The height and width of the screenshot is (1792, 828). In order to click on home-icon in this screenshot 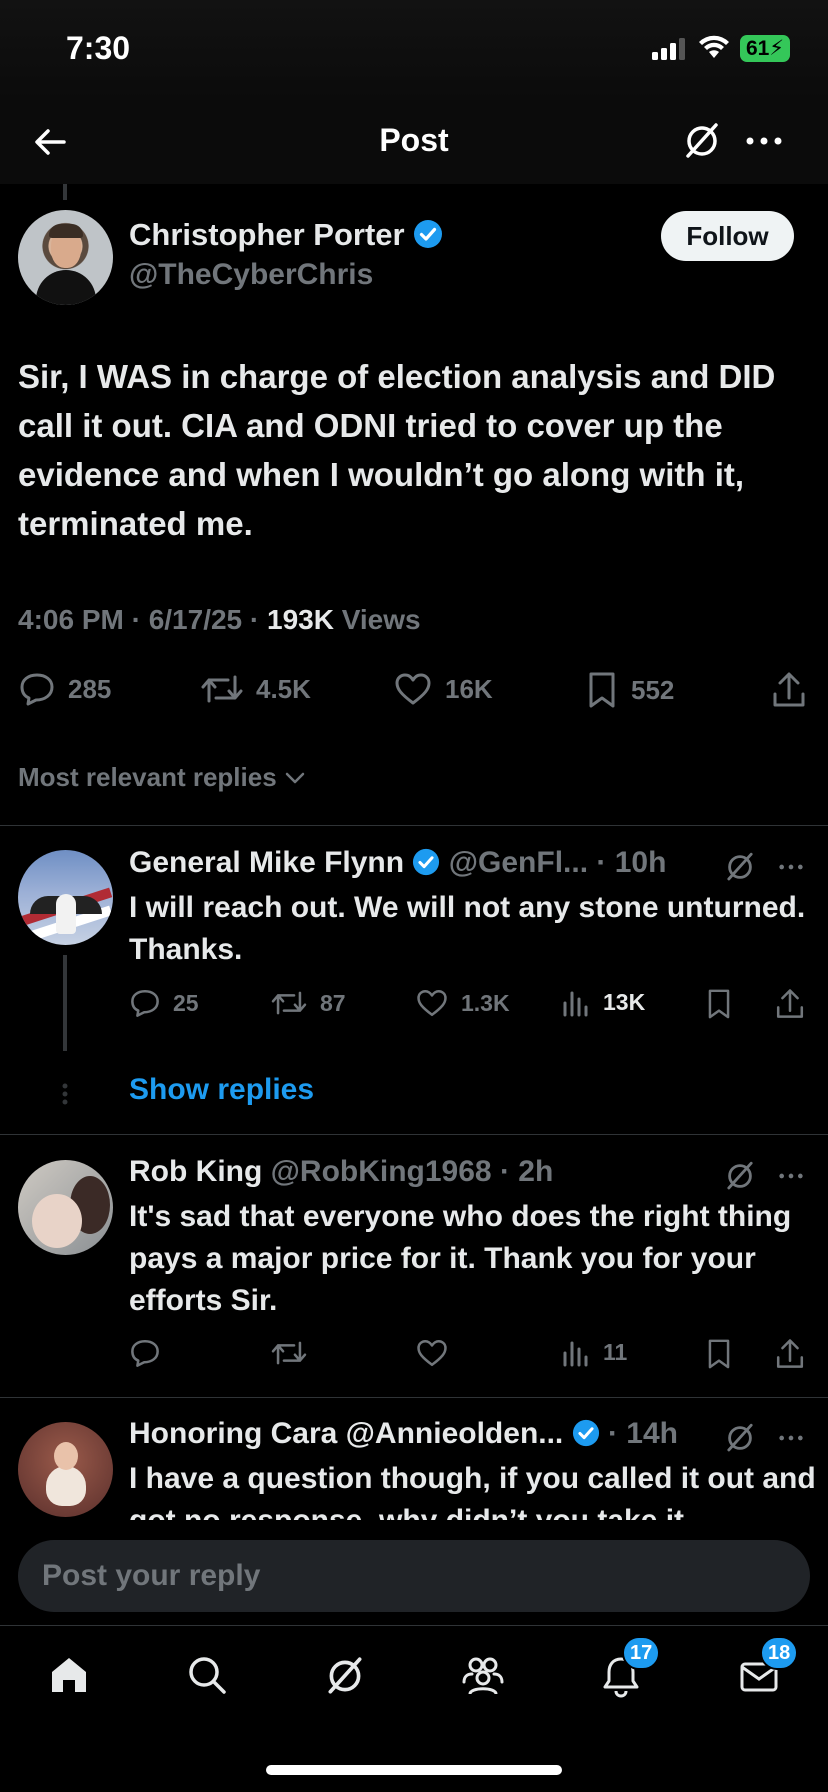, I will do `click(69, 1675)`.